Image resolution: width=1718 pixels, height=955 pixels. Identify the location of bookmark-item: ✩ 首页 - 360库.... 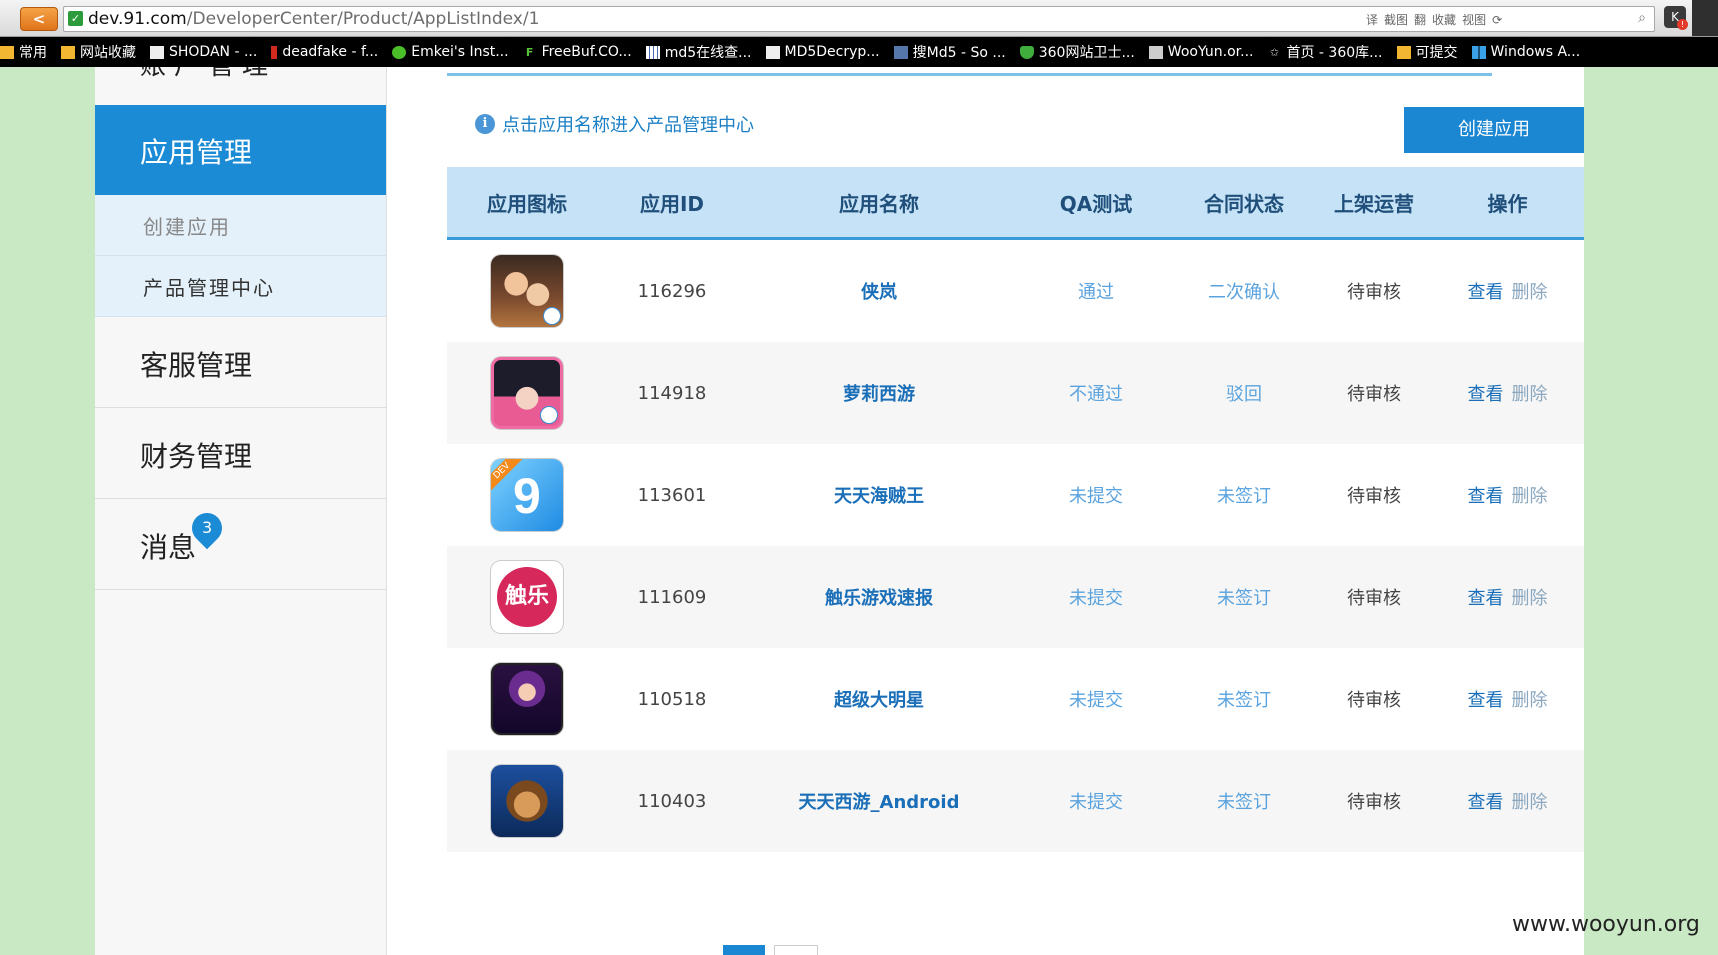
(1325, 52).